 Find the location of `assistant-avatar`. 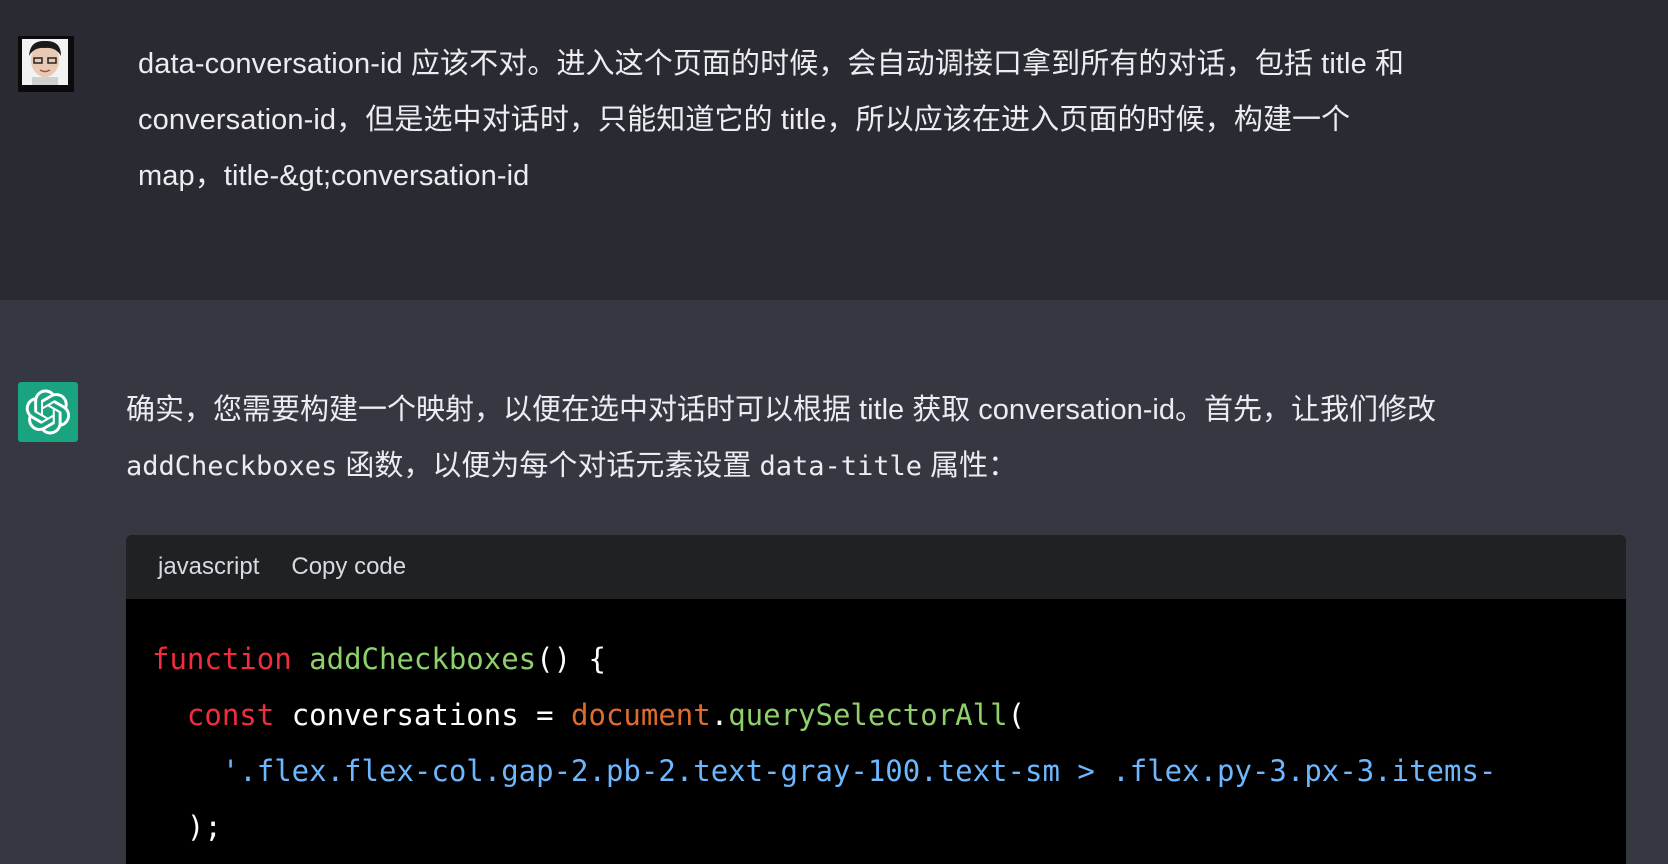

assistant-avatar is located at coordinates (48, 412).